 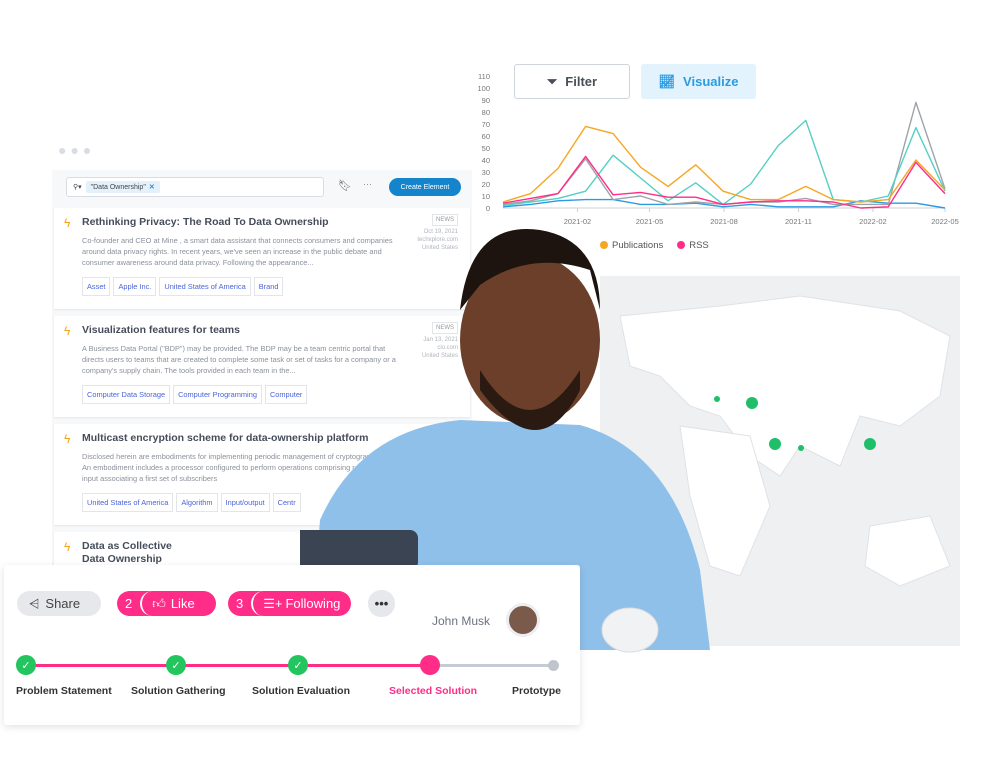 What do you see at coordinates (217, 394) in the screenshot?
I see `tag: Computer Programming` at bounding box center [217, 394].